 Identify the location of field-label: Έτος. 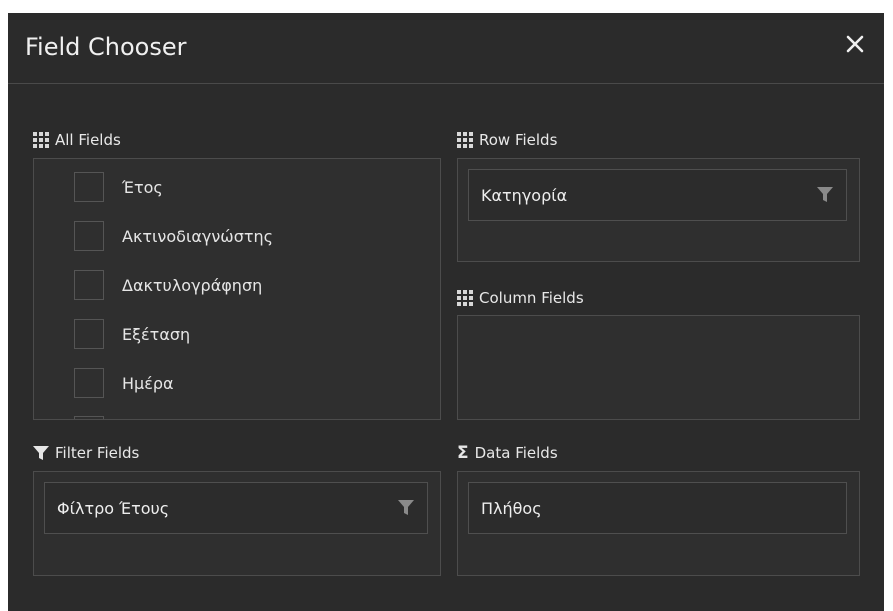
(142, 187).